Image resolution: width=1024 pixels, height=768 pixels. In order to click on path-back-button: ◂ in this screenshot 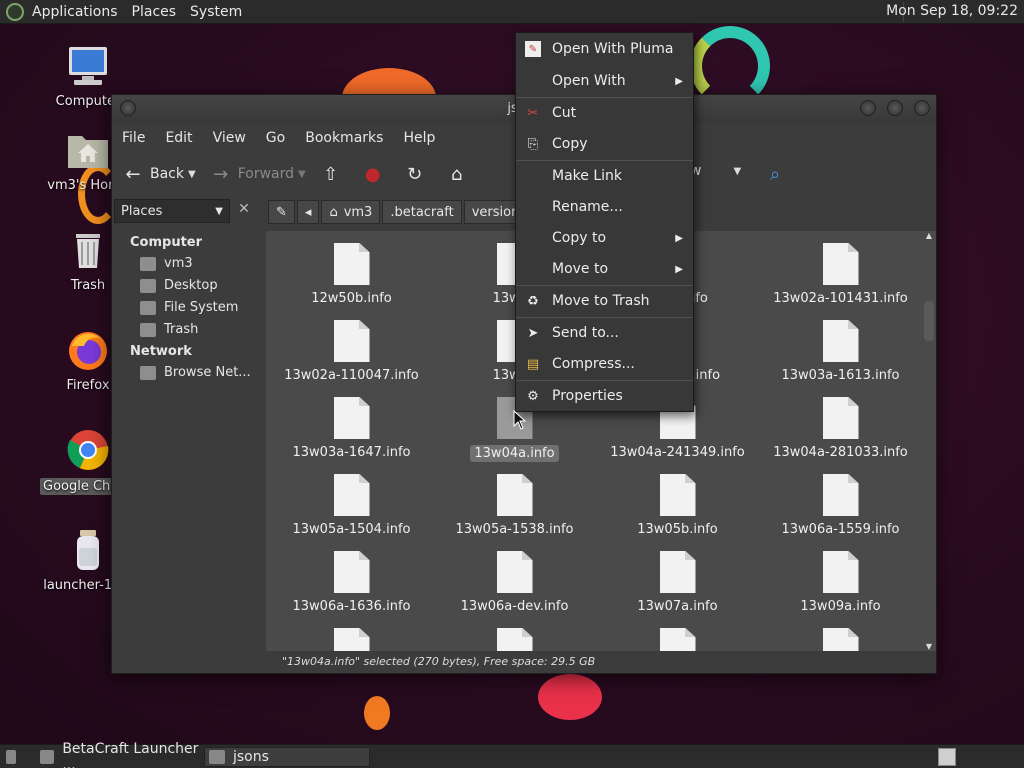, I will do `click(308, 212)`.